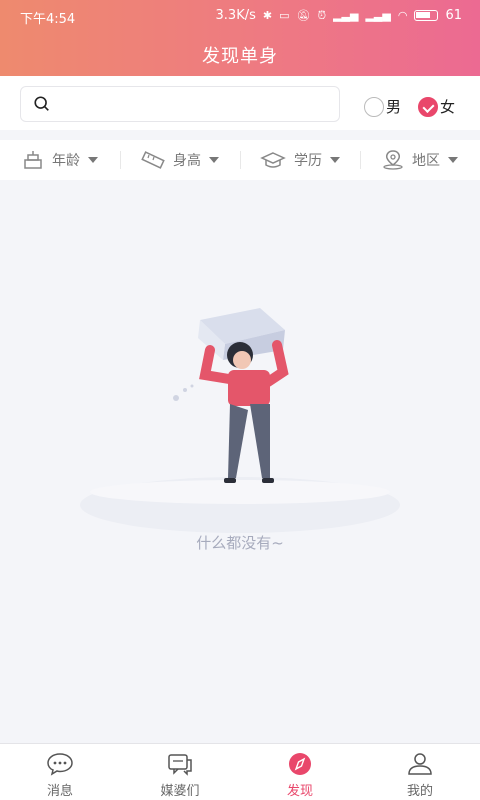 The image size is (480, 800). Describe the element at coordinates (448, 107) in the screenshot. I see `female-label: 女` at that location.